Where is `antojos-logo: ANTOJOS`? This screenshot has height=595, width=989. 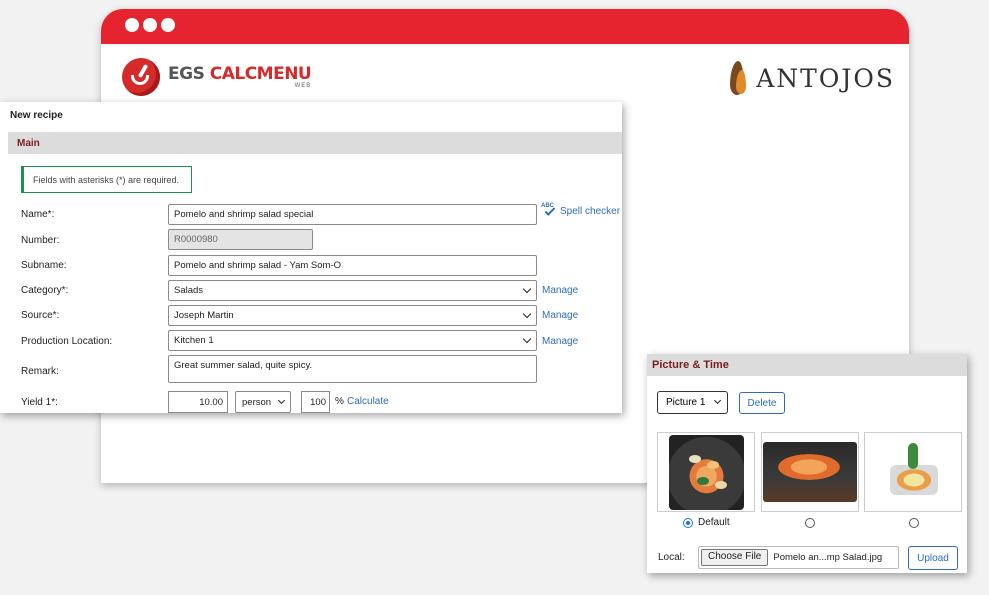
antojos-logo: ANTOJOS is located at coordinates (811, 78).